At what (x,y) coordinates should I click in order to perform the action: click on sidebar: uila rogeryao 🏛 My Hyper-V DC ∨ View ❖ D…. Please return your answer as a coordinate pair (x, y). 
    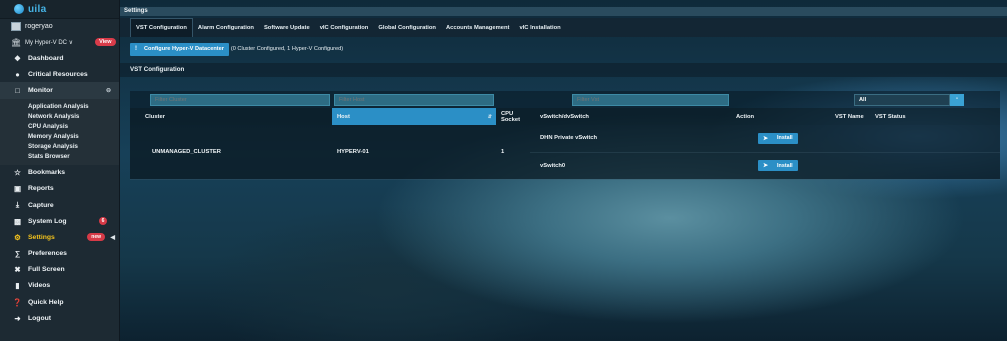
    Looking at the image, I should click on (60, 170).